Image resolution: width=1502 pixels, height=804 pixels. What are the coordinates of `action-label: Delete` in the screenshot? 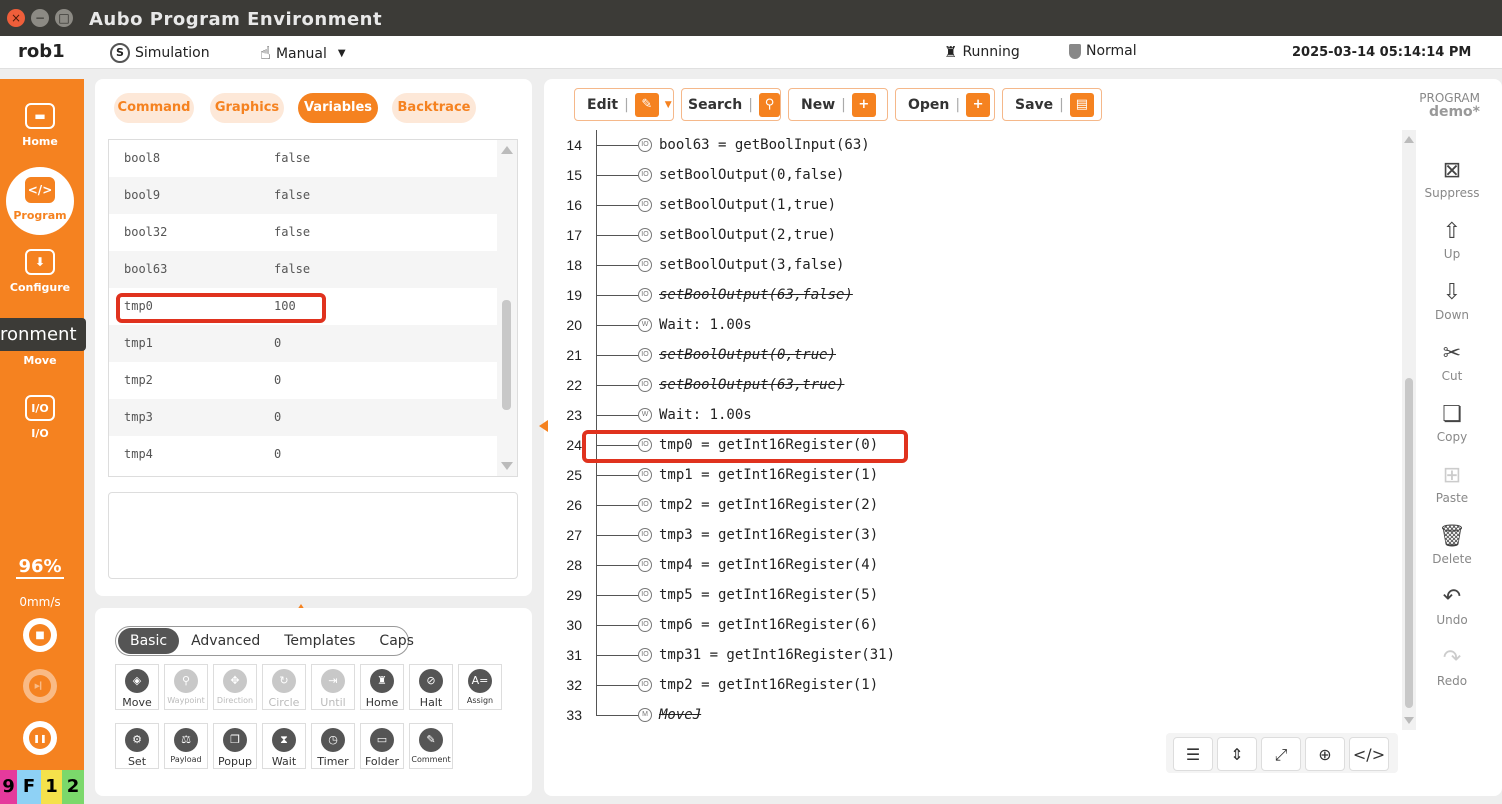 It's located at (1452, 559).